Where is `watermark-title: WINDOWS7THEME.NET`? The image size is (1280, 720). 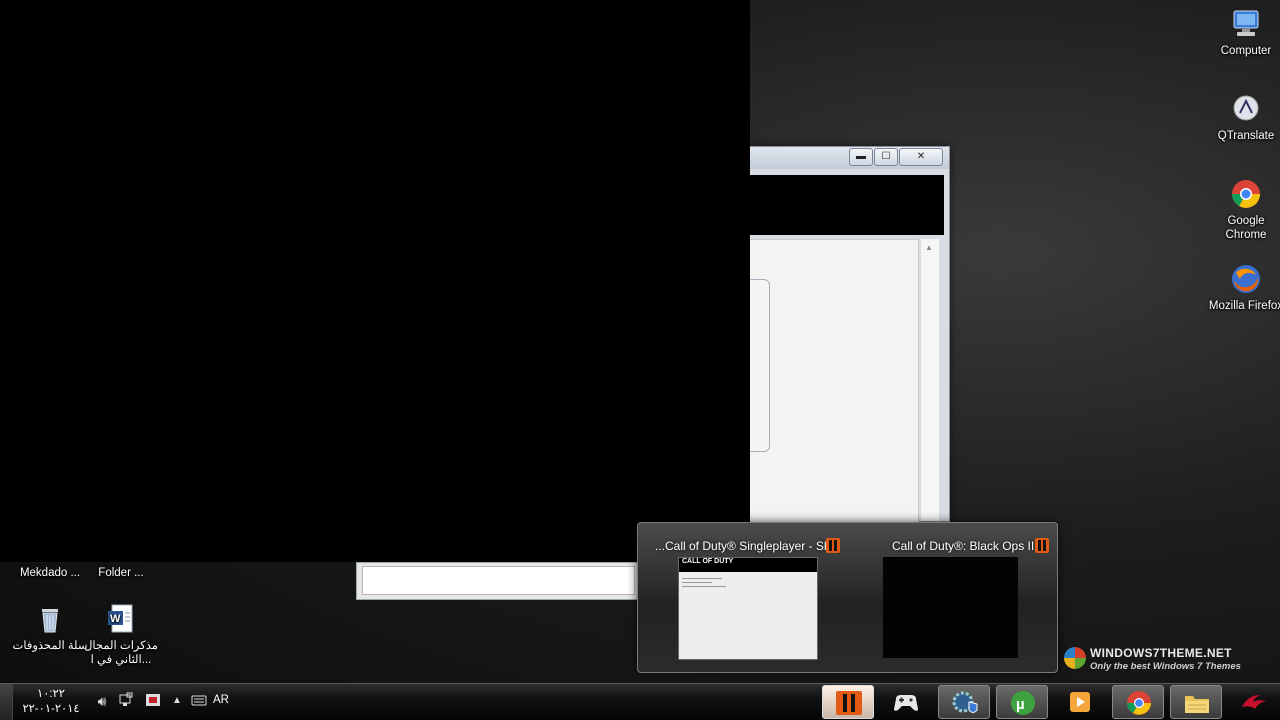 watermark-title: WINDOWS7THEME.NET is located at coordinates (1161, 653).